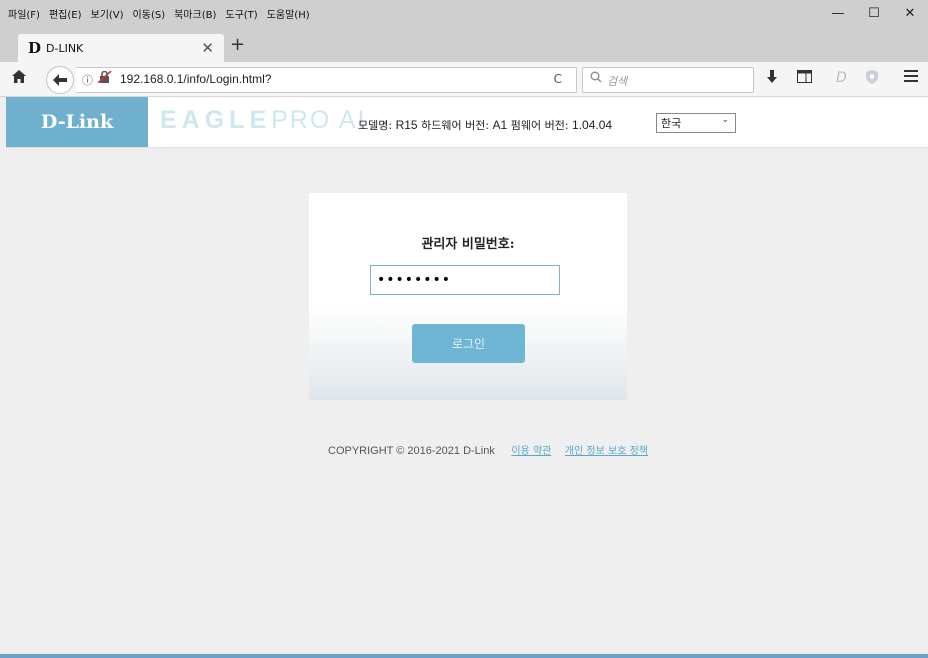 Image resolution: width=928 pixels, height=658 pixels. Describe the element at coordinates (455, 125) in the screenshot. I see `hw-label: 하드웨어 버전:` at that location.